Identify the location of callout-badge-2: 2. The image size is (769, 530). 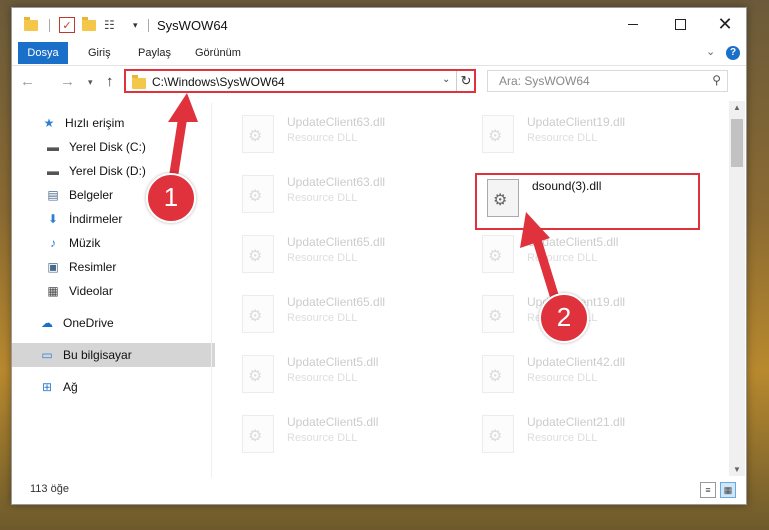
(564, 318).